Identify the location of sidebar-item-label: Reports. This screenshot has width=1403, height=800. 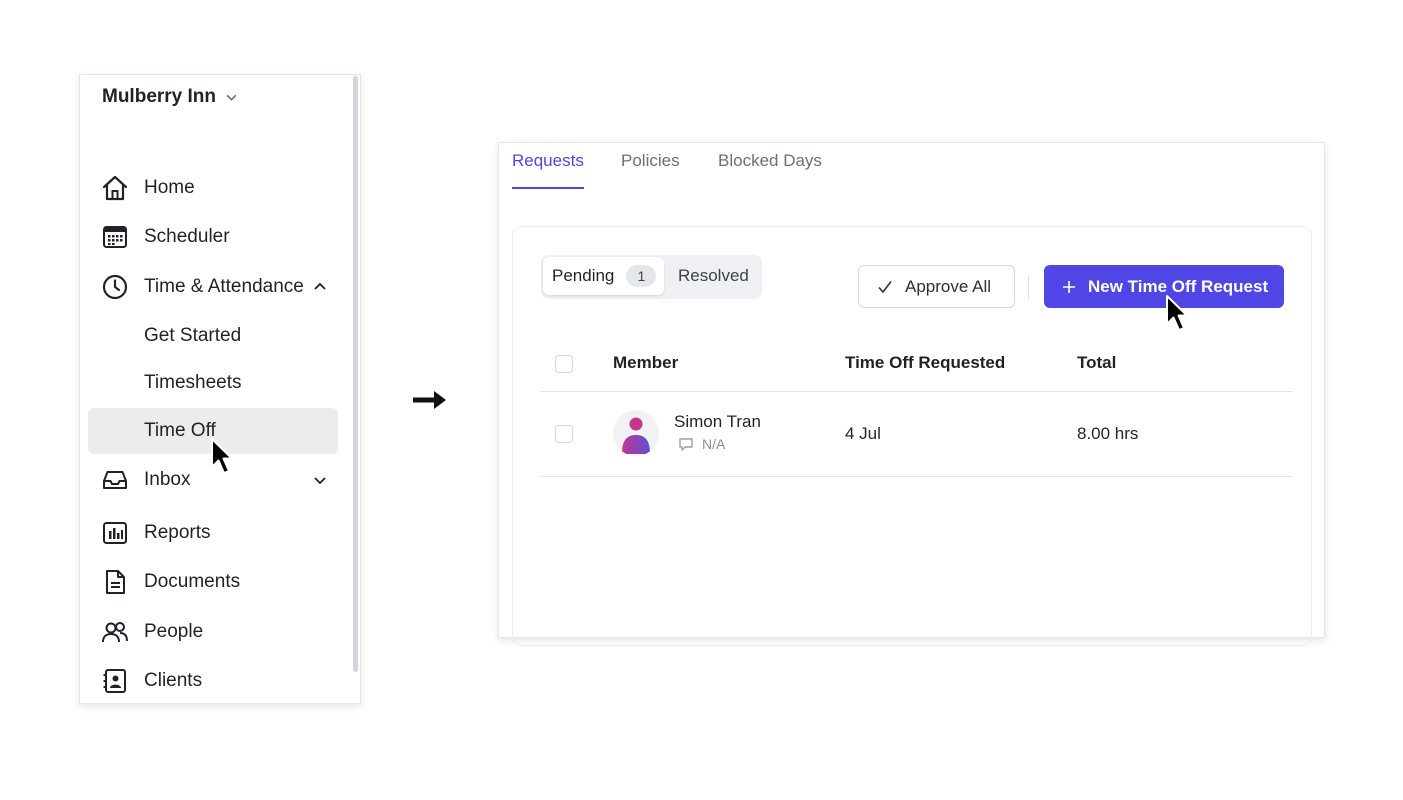
(177, 532).